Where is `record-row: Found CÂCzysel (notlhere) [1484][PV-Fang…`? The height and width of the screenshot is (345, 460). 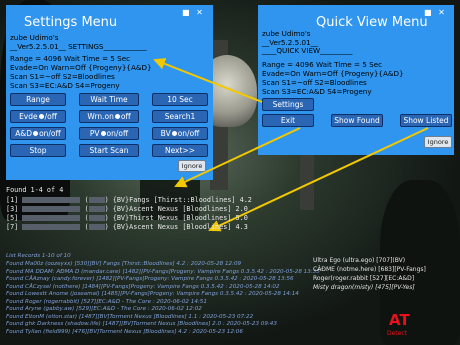 record-row: Found CÂCzysel (notlhere) [1484][PV-Fang… is located at coordinates (143, 286).